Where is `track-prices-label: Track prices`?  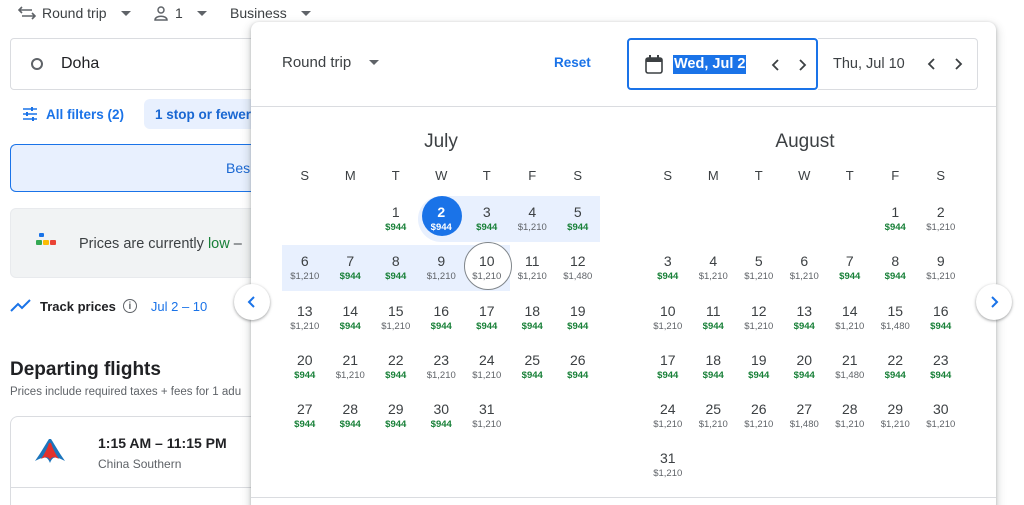 track-prices-label: Track prices is located at coordinates (78, 306).